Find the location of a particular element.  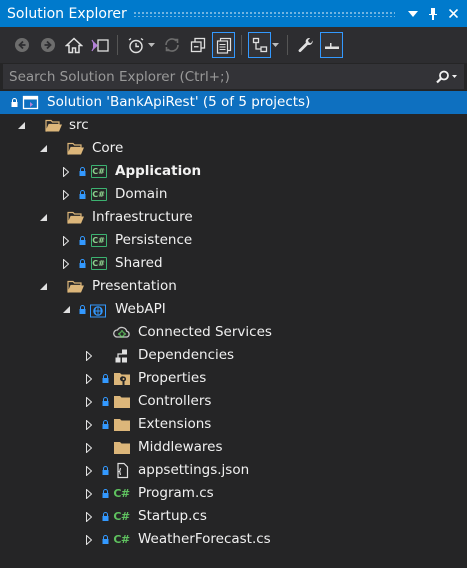

tree-row-properties: Properties is located at coordinates (233, 378).